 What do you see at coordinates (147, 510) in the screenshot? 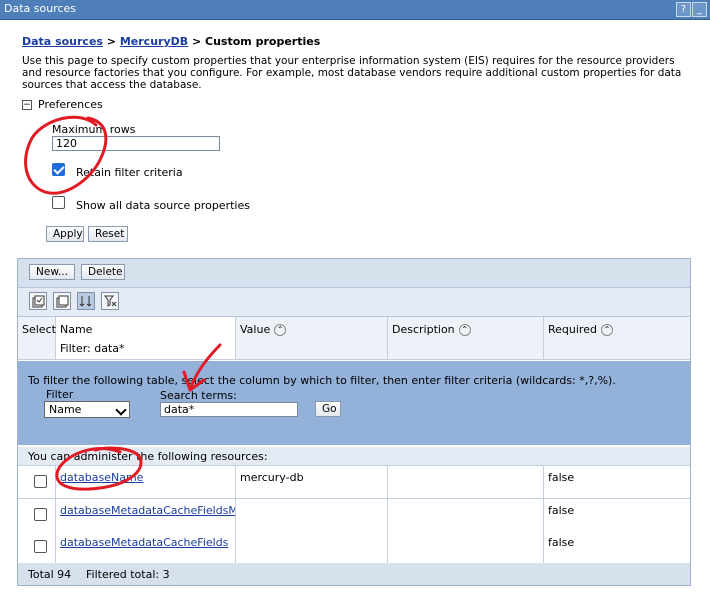
I see `property-name-link: databaseMetadataCacheFieldsMiB` at bounding box center [147, 510].